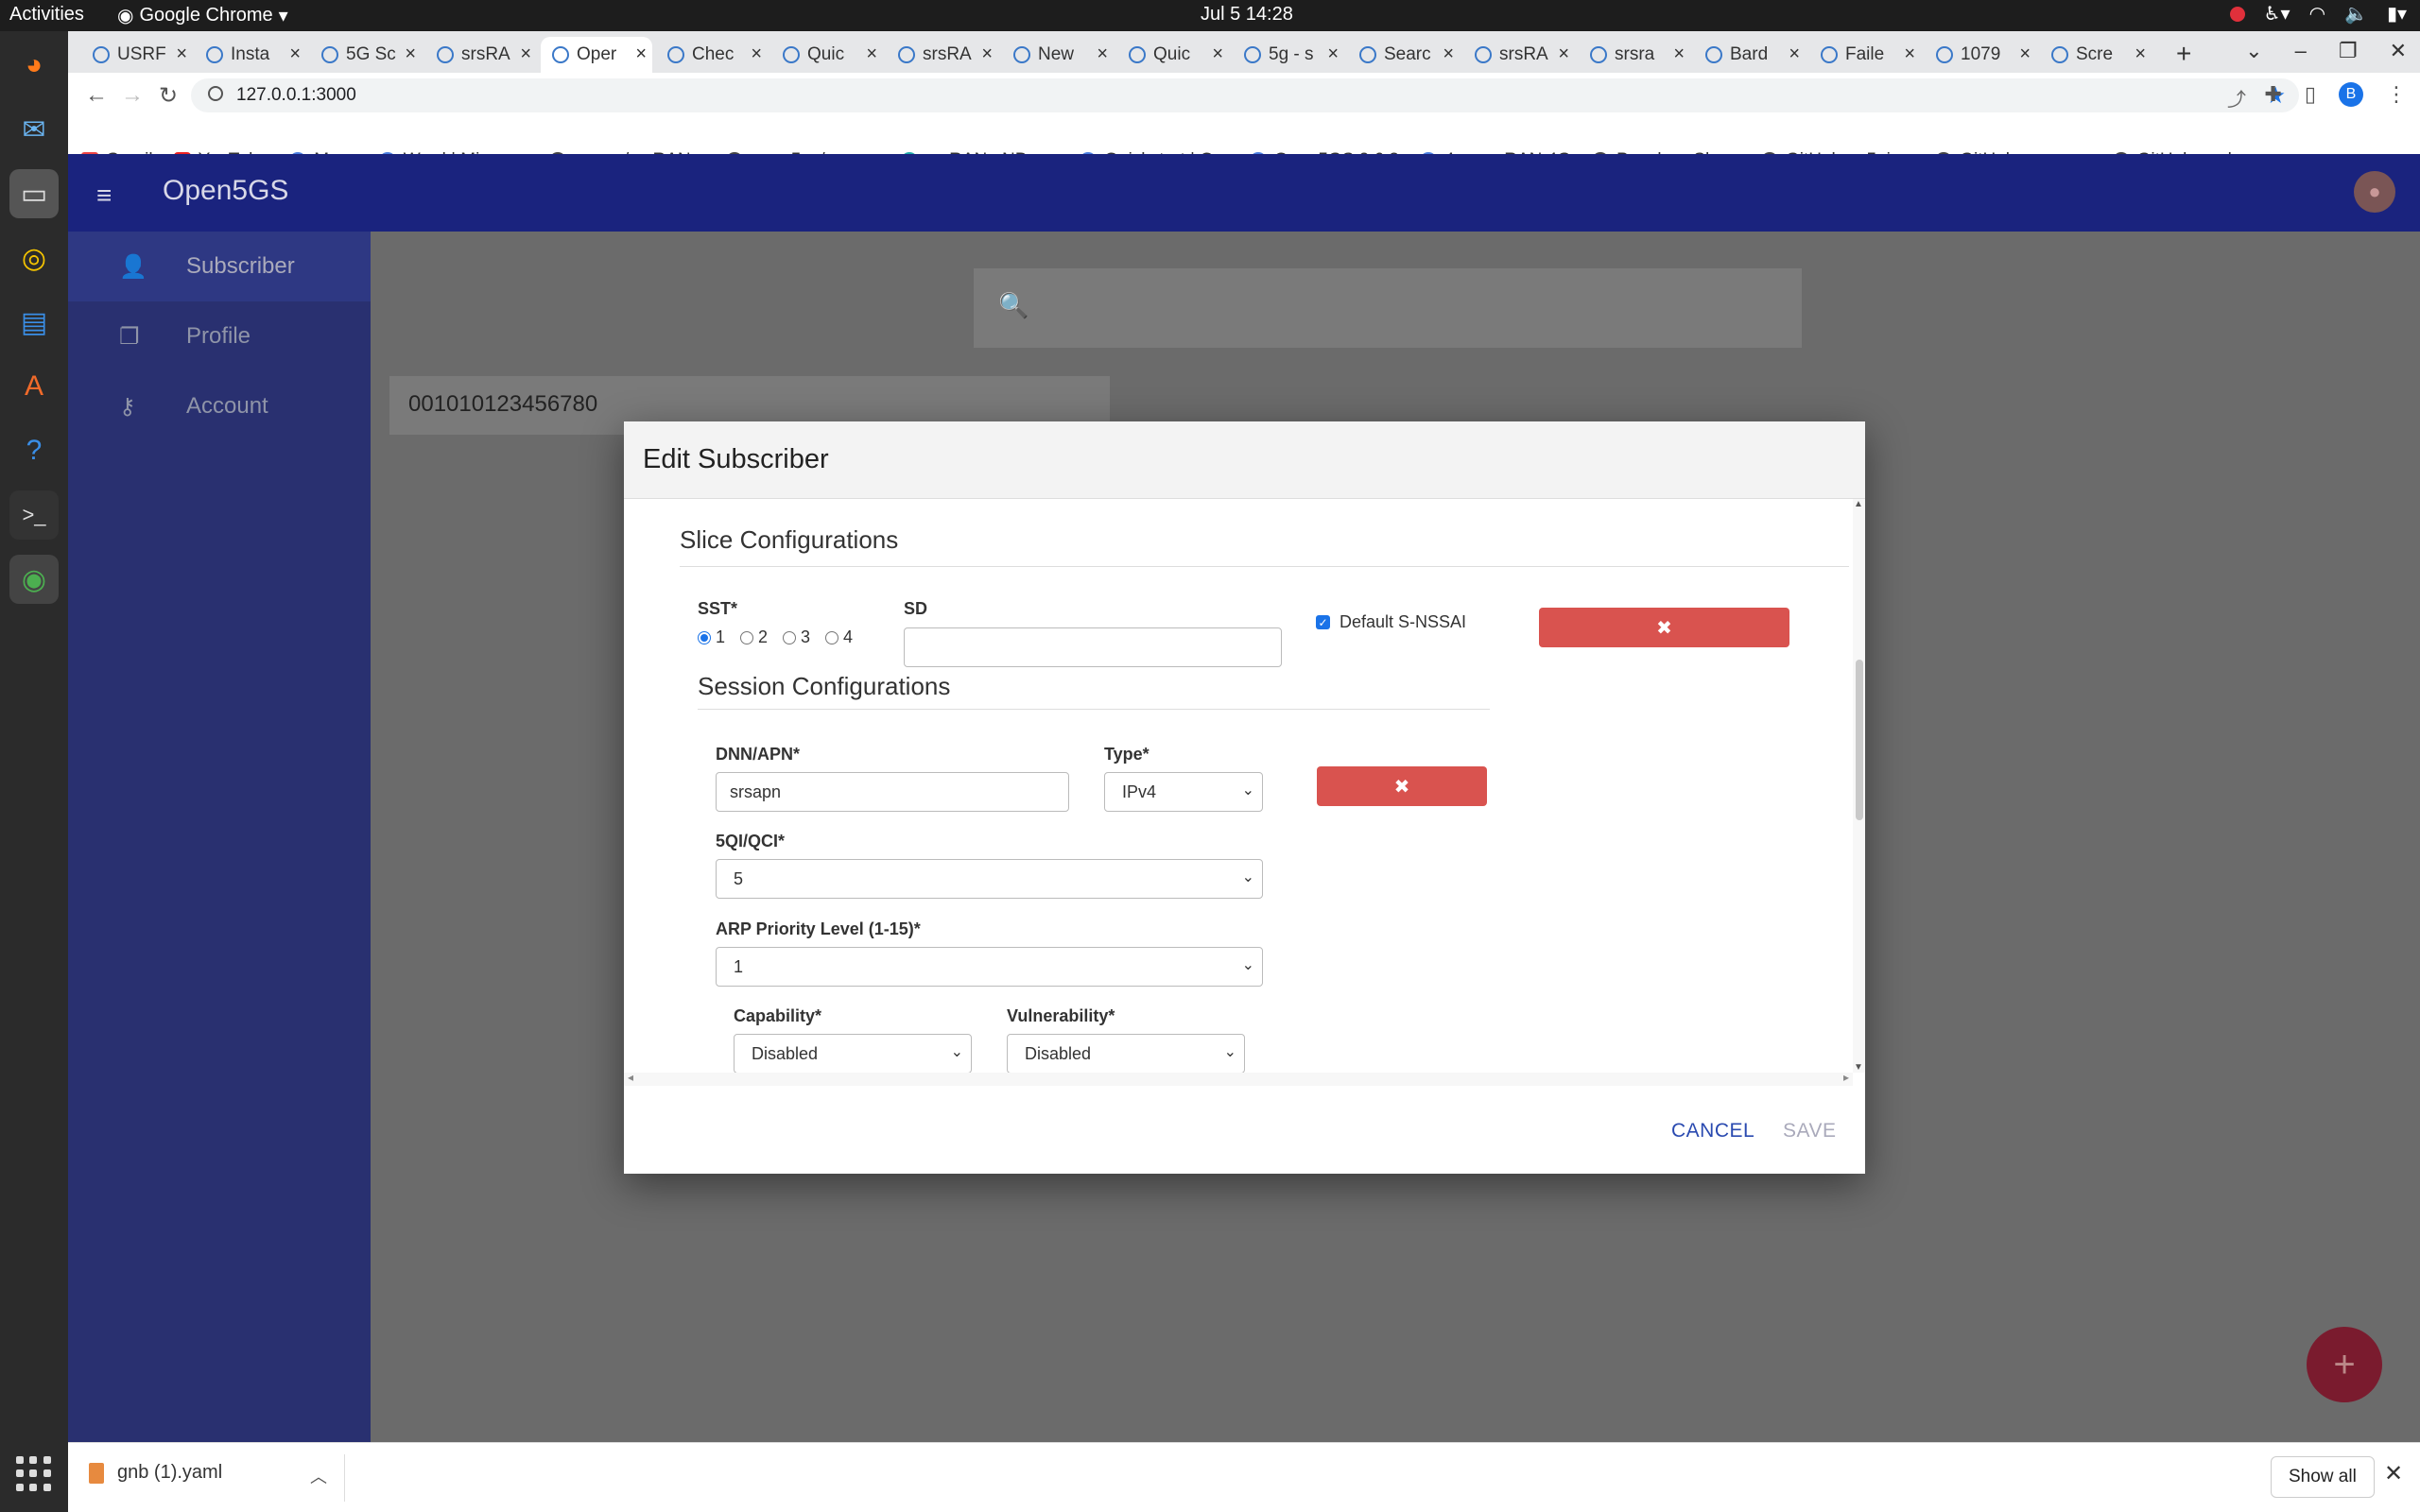 The image size is (2420, 1512). What do you see at coordinates (1865, 55) in the screenshot?
I see `browser-tab: Faile ×` at bounding box center [1865, 55].